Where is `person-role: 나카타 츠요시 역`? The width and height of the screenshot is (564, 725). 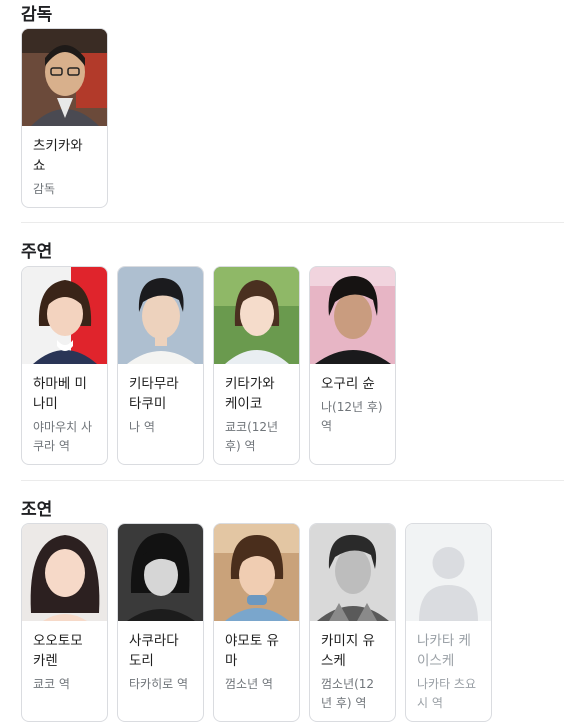
person-role: 나카타 츠요시 역 is located at coordinates (447, 693).